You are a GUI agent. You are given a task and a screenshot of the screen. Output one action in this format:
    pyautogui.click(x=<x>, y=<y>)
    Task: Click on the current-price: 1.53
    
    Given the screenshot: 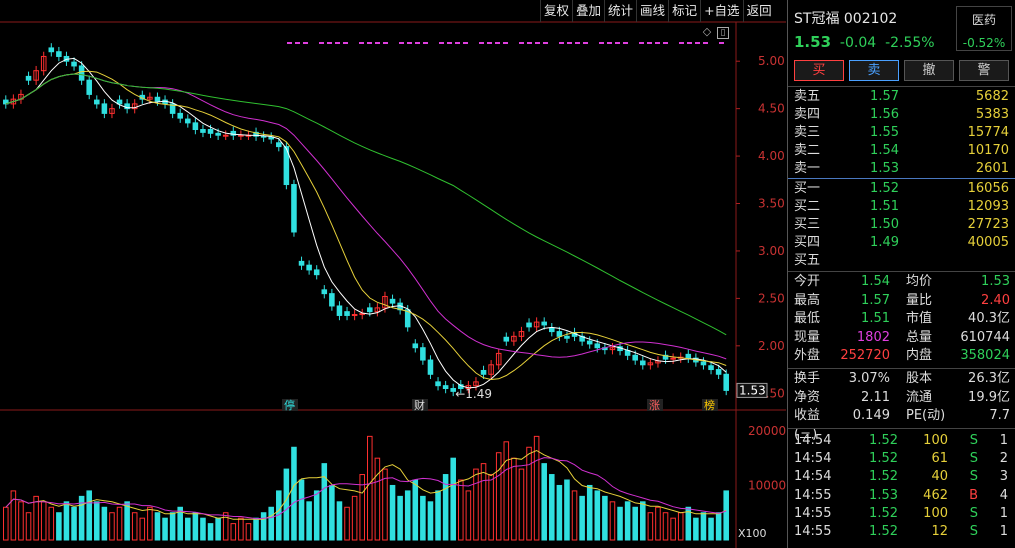 What is the action you would take?
    pyautogui.click(x=813, y=42)
    